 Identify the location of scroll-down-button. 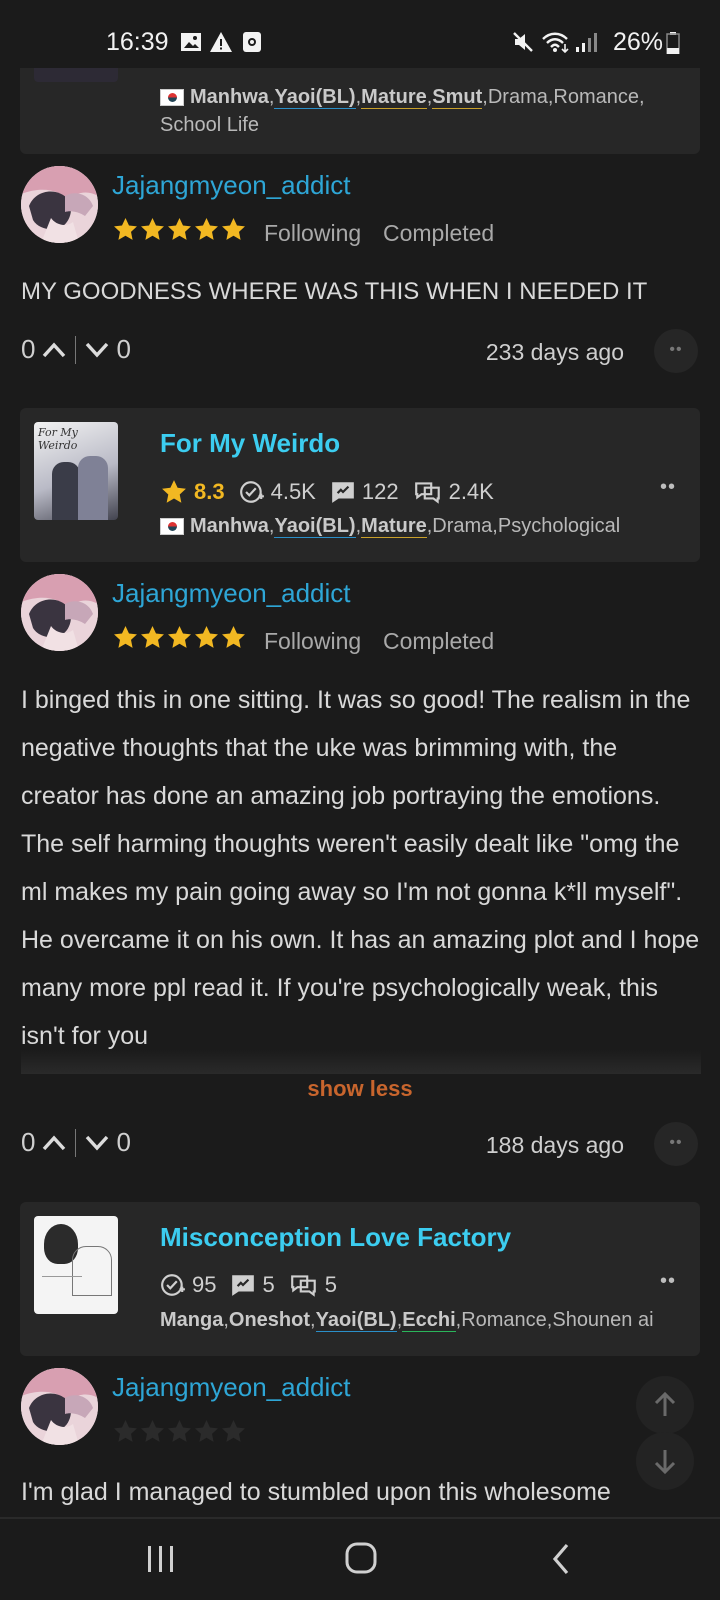
(665, 1461).